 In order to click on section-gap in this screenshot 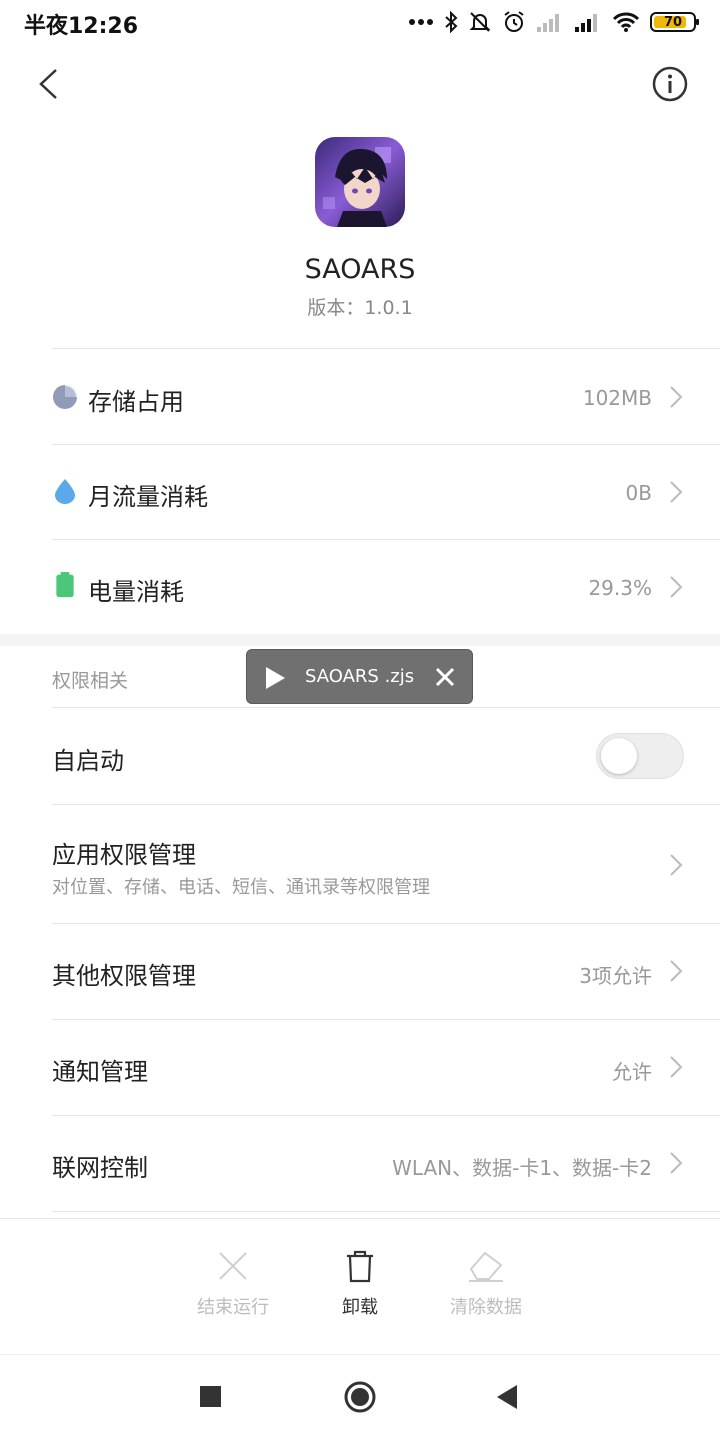, I will do `click(360, 640)`.